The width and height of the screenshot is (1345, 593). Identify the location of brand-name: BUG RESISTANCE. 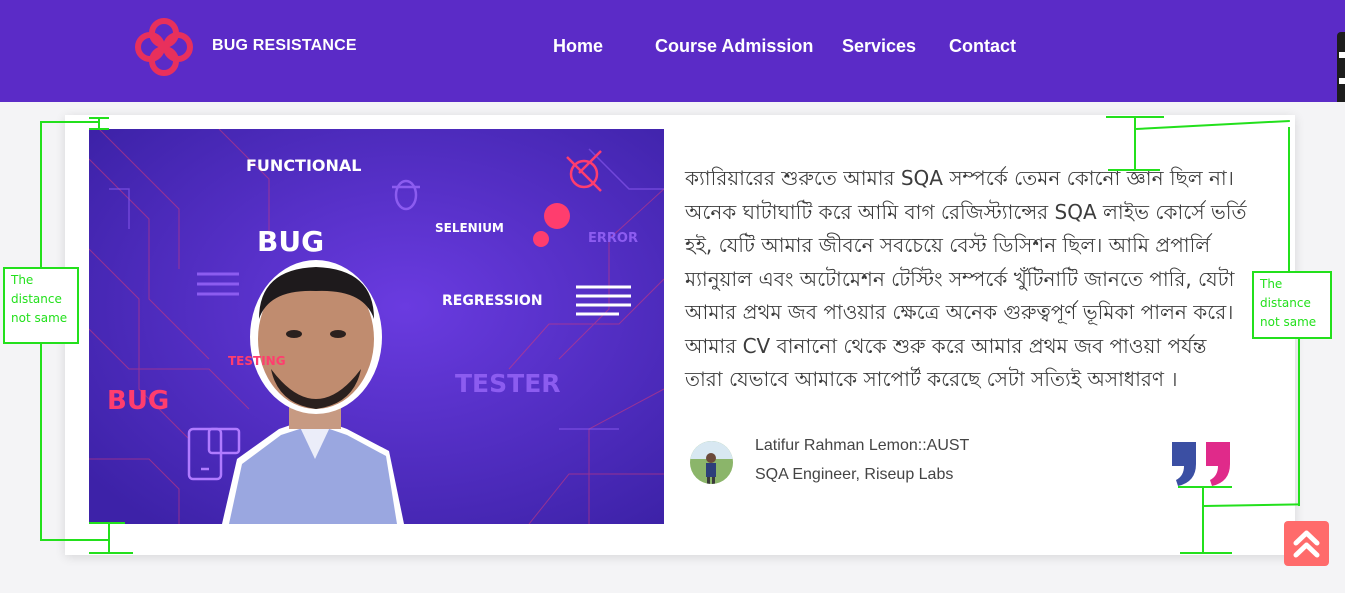
(284, 46).